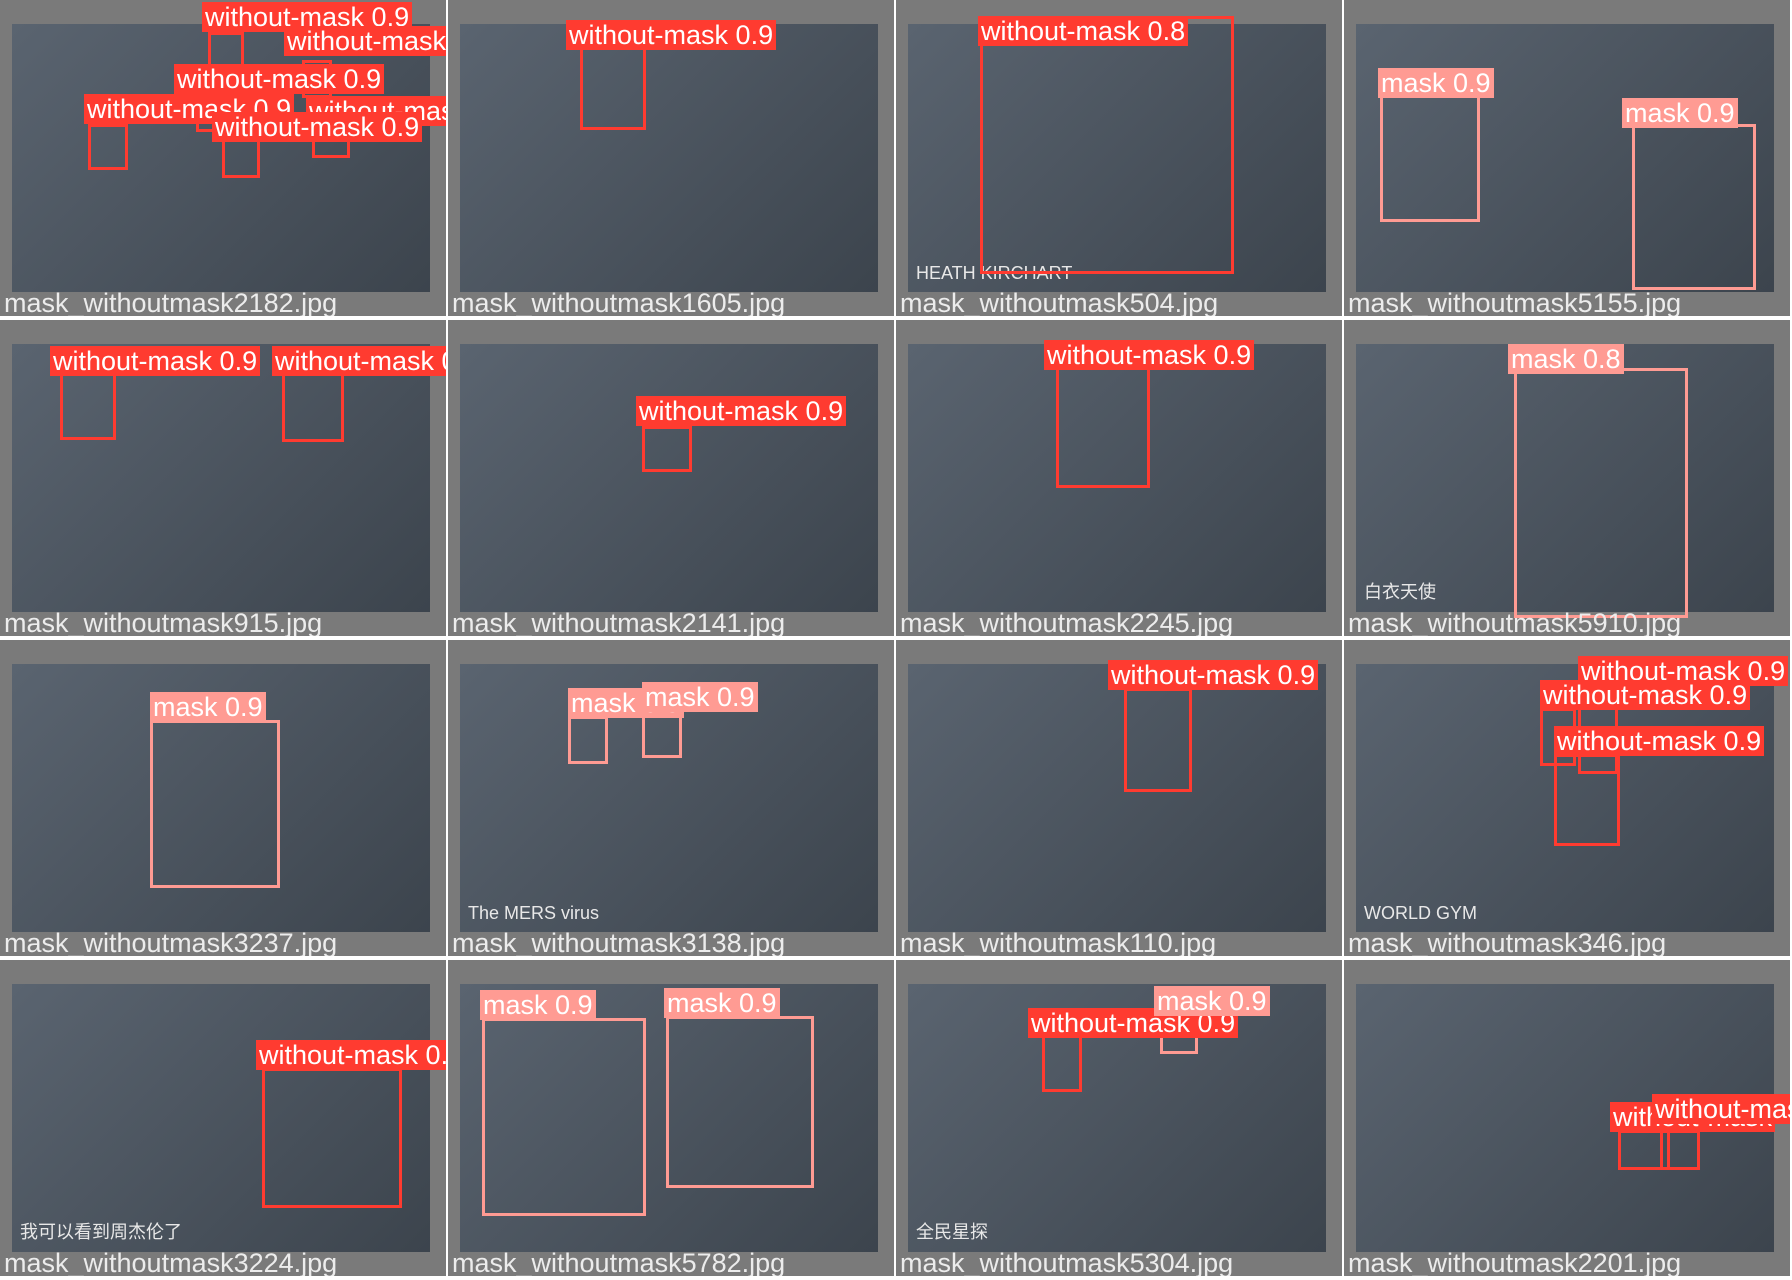 This screenshot has width=1792, height=1280. What do you see at coordinates (619, 302) in the screenshot?
I see `image-filename: mask_withoutmask1605.jpg` at bounding box center [619, 302].